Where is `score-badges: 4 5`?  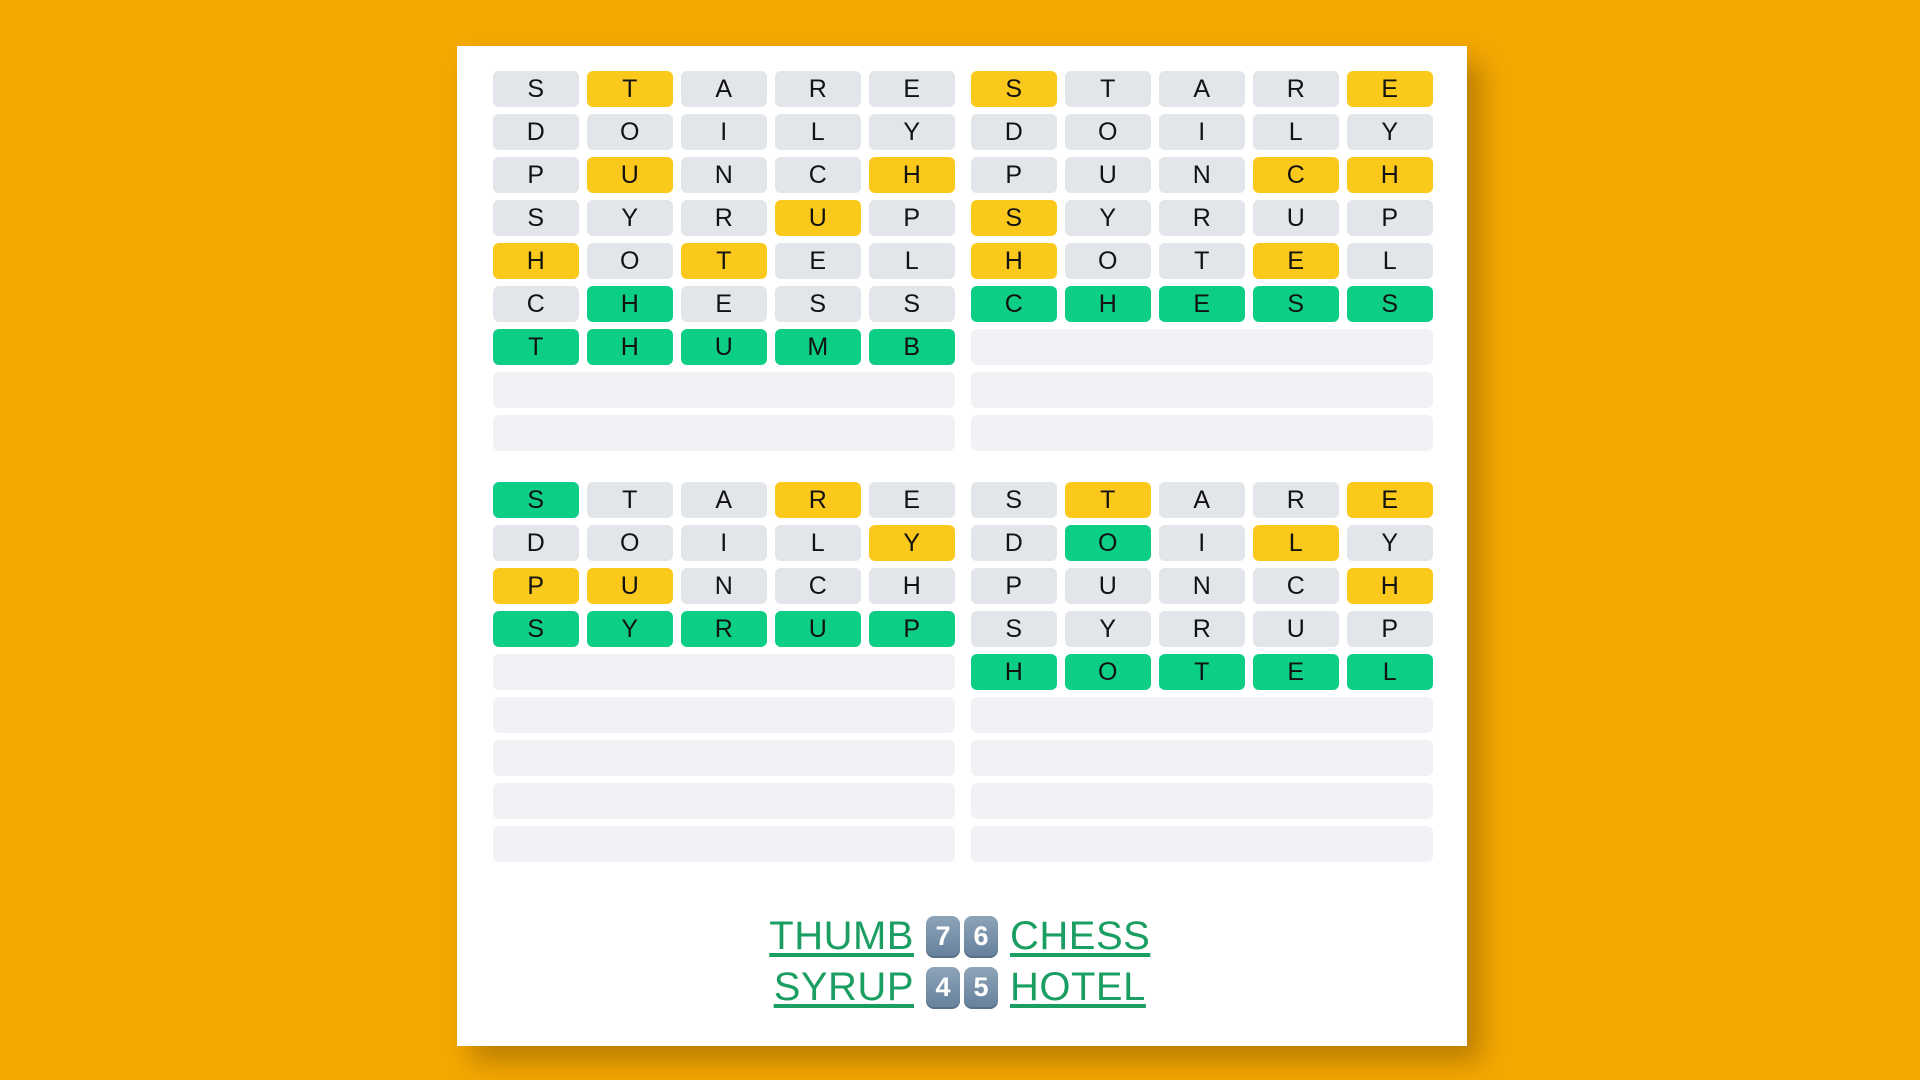 score-badges: 4 5 is located at coordinates (962, 987).